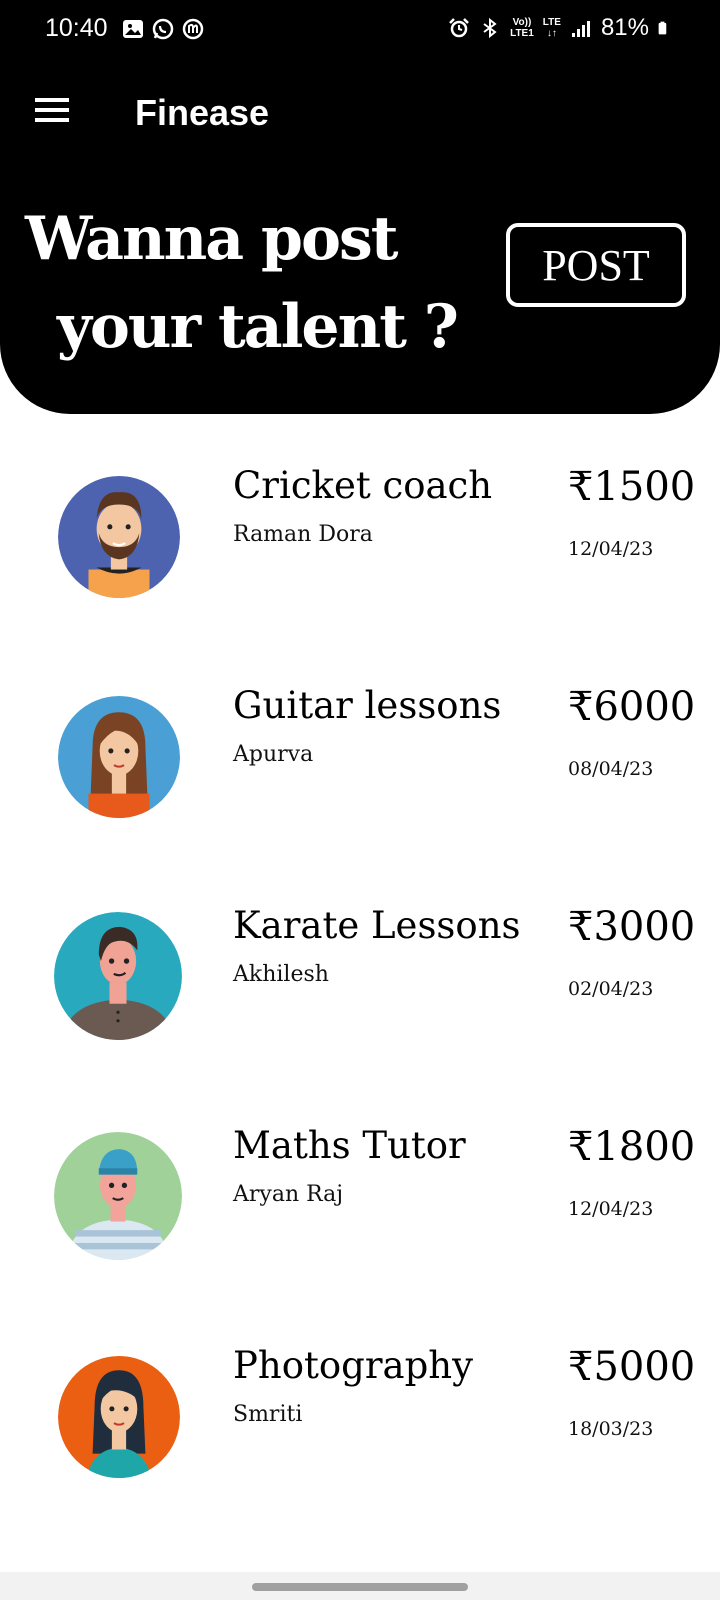 The height and width of the screenshot is (1600, 720). I want to click on avatar-man-beanie-icon, so click(118, 1196).